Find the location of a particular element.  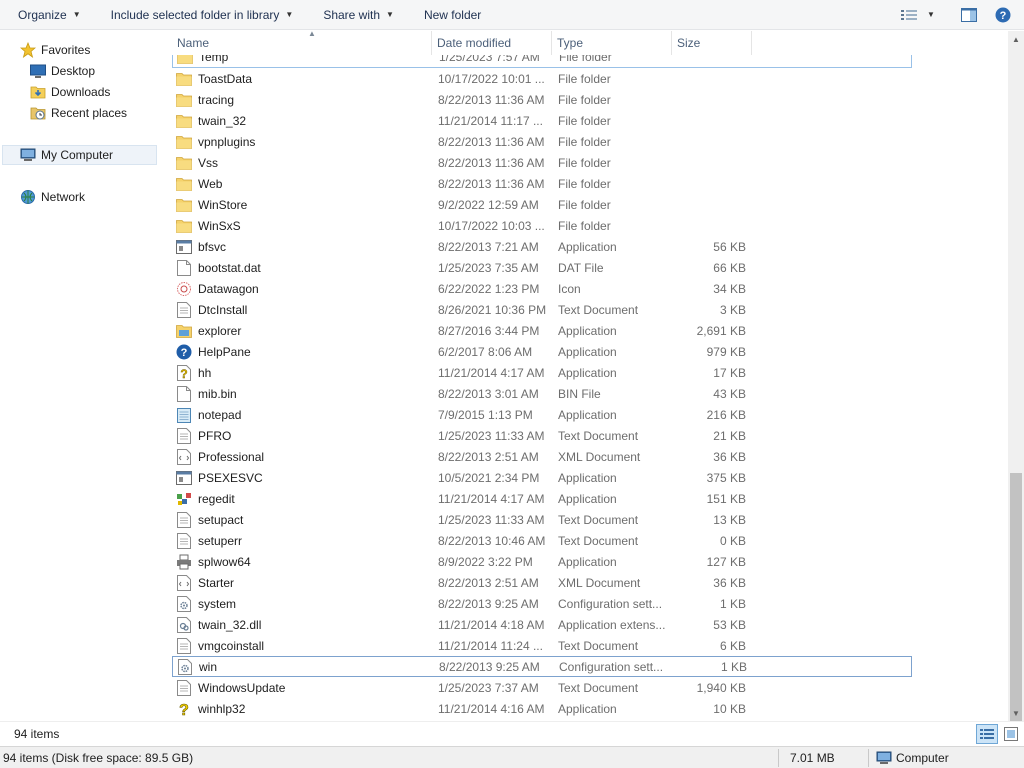

nav-network-label: Network is located at coordinates (63, 197).